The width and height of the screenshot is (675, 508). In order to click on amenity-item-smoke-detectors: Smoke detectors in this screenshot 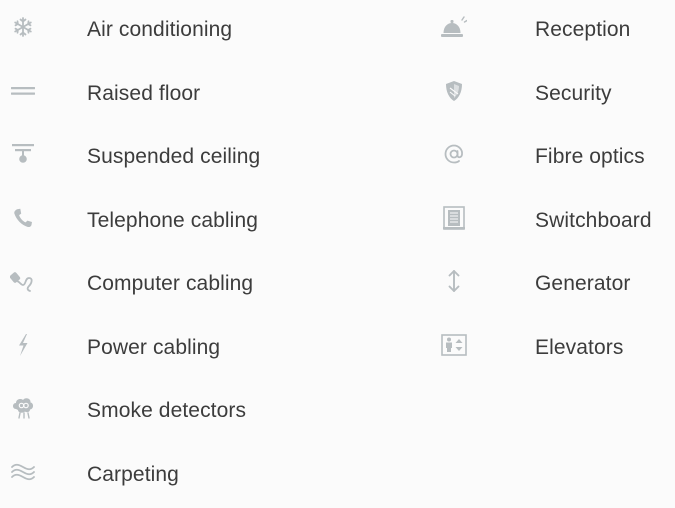, I will do `click(165, 413)`.